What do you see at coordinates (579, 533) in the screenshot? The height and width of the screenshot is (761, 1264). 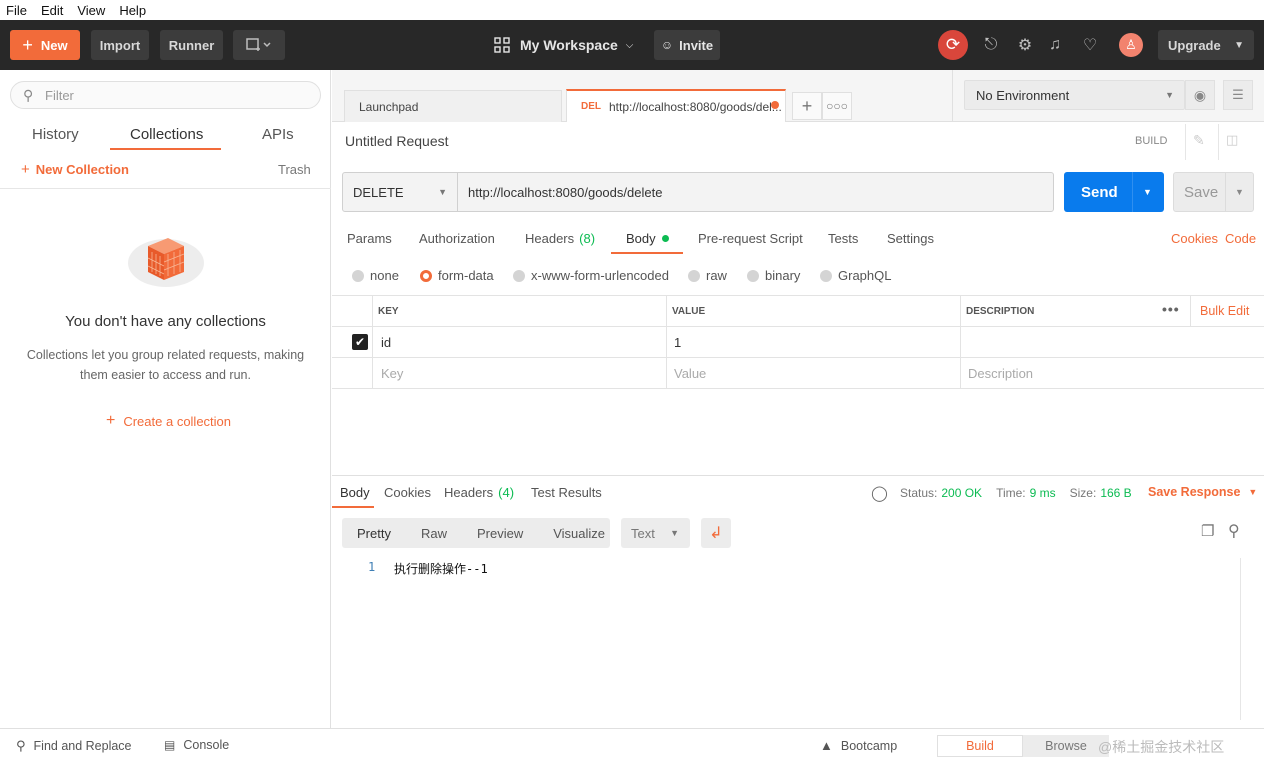 I see `view-visualize: Visualize` at bounding box center [579, 533].